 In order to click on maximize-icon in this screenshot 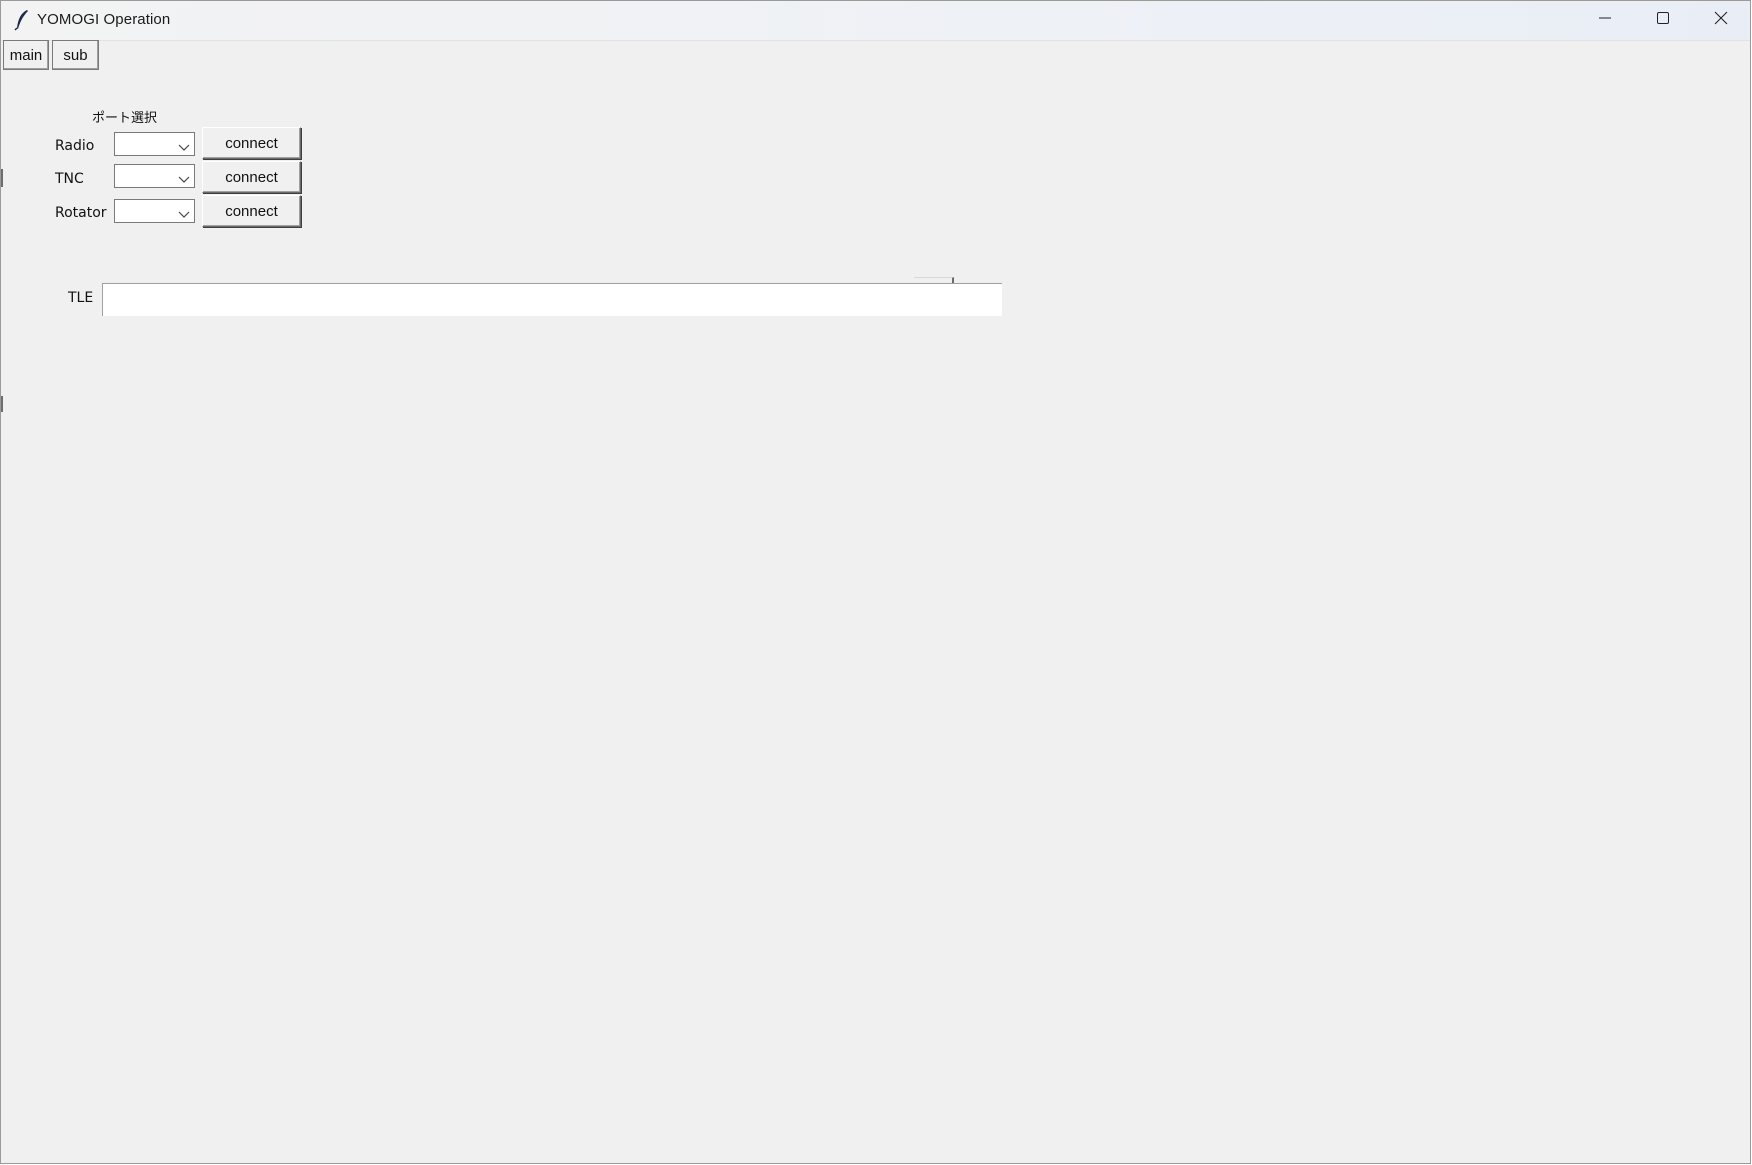, I will do `click(1663, 20)`.